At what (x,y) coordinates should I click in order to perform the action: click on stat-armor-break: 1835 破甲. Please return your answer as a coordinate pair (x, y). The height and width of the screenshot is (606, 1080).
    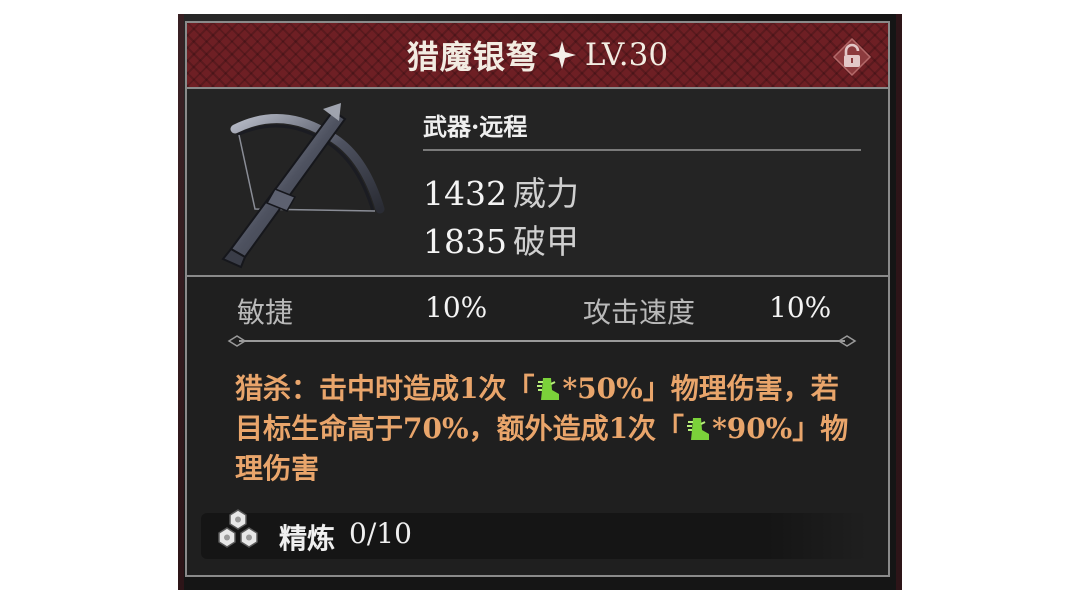
    Looking at the image, I should click on (501, 239).